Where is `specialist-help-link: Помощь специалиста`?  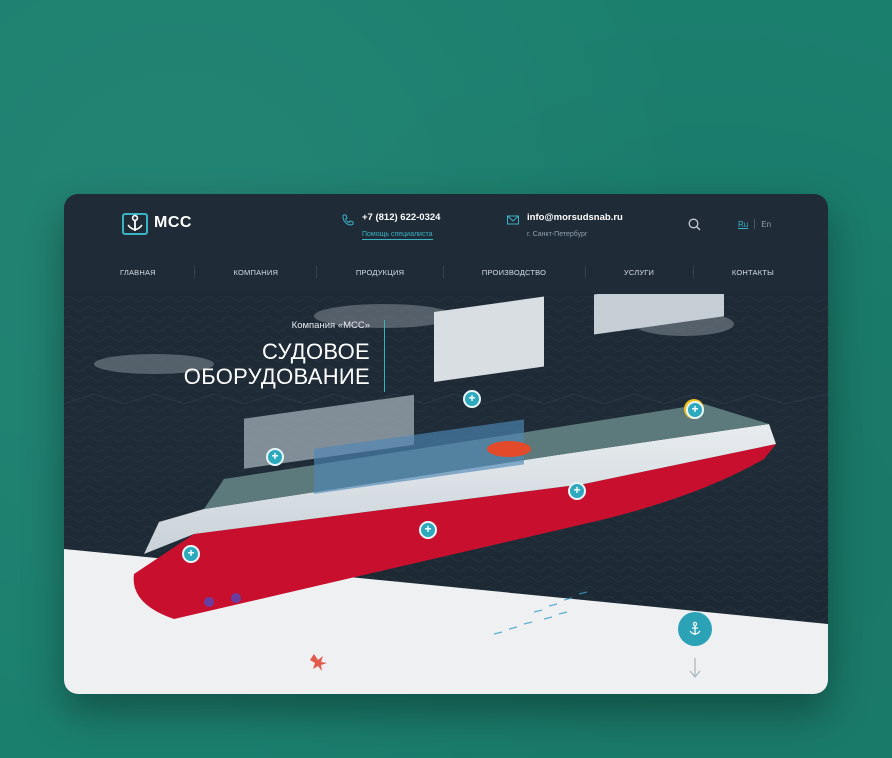 specialist-help-link: Помощь специалиста is located at coordinates (397, 235).